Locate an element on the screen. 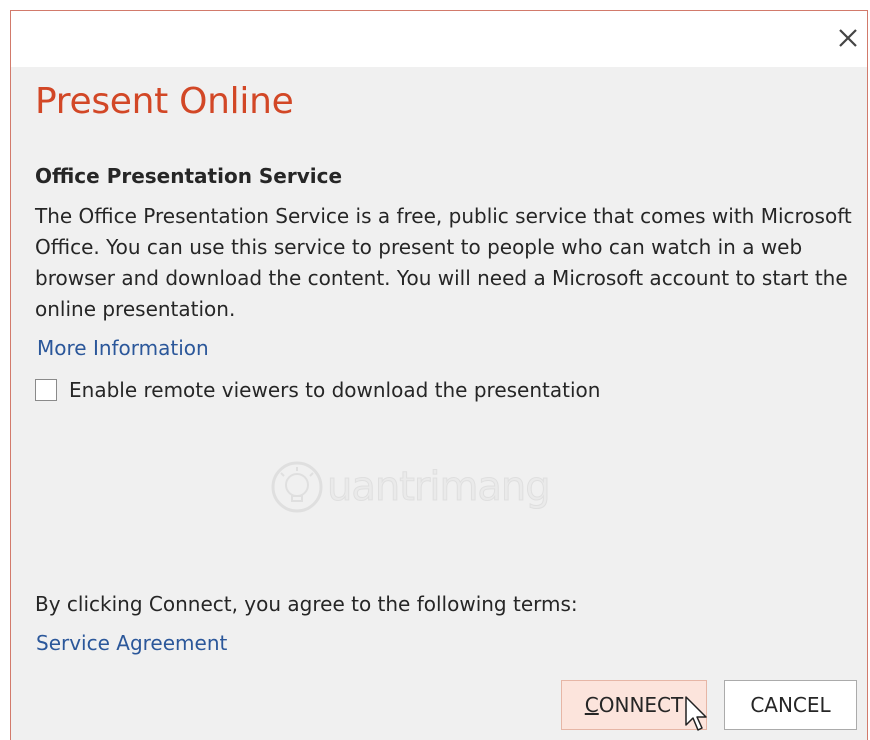 This screenshot has width=870, height=740. cancel-button-label: CANCEL is located at coordinates (790, 705).